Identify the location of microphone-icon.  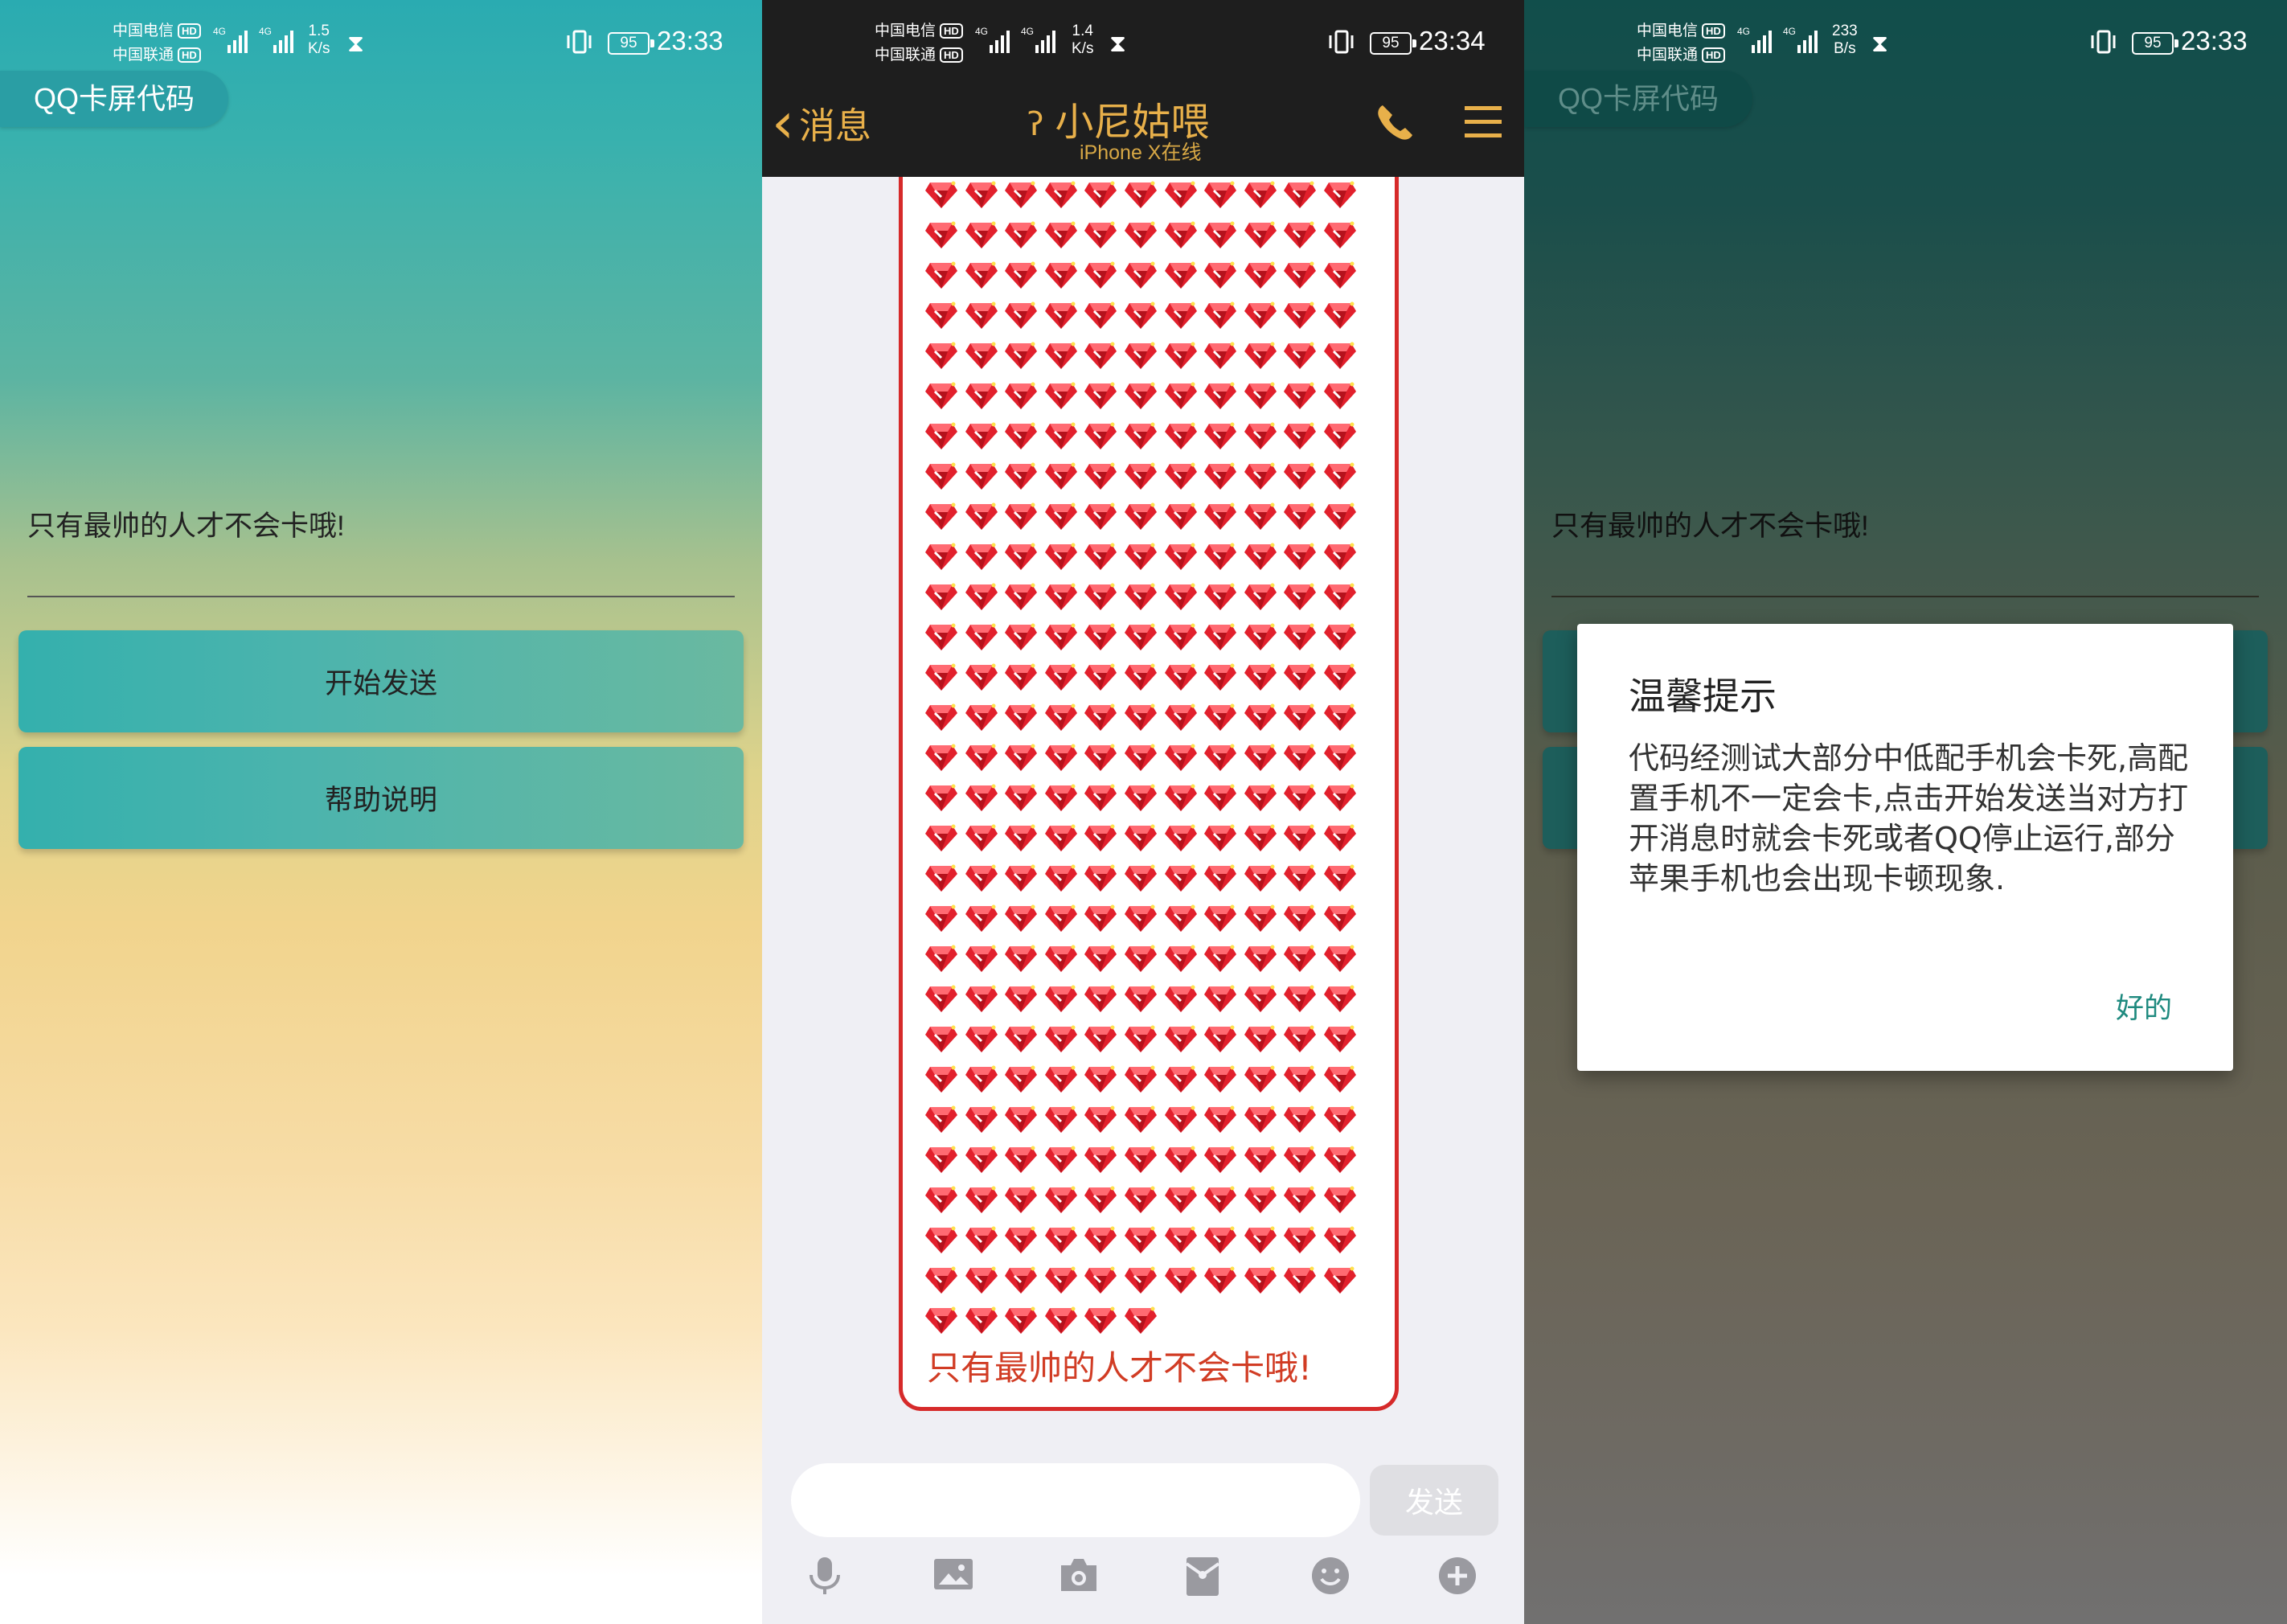
(824, 1579).